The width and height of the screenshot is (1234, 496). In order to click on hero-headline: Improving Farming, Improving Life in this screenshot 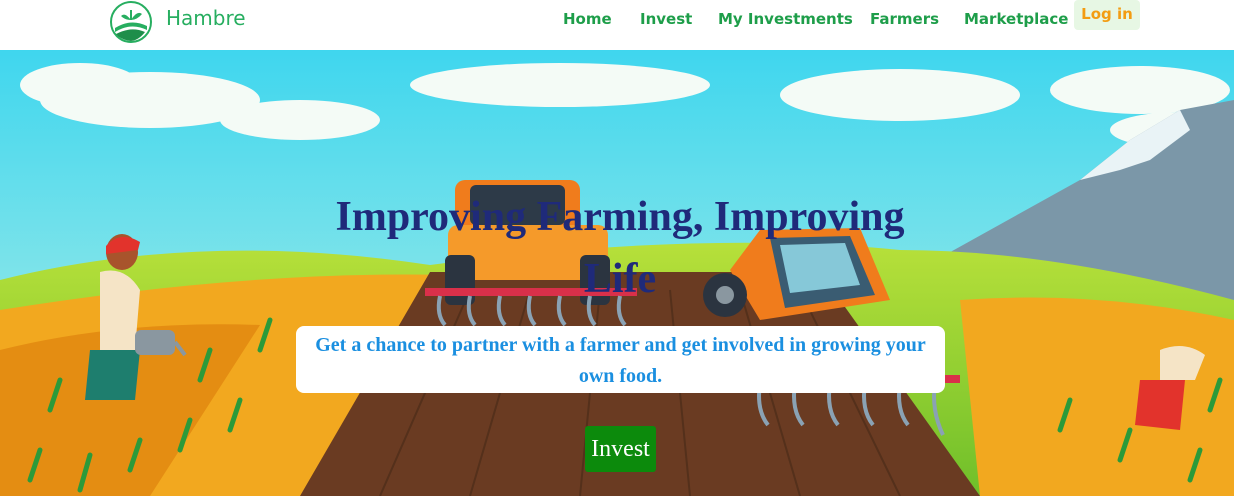, I will do `click(620, 248)`.